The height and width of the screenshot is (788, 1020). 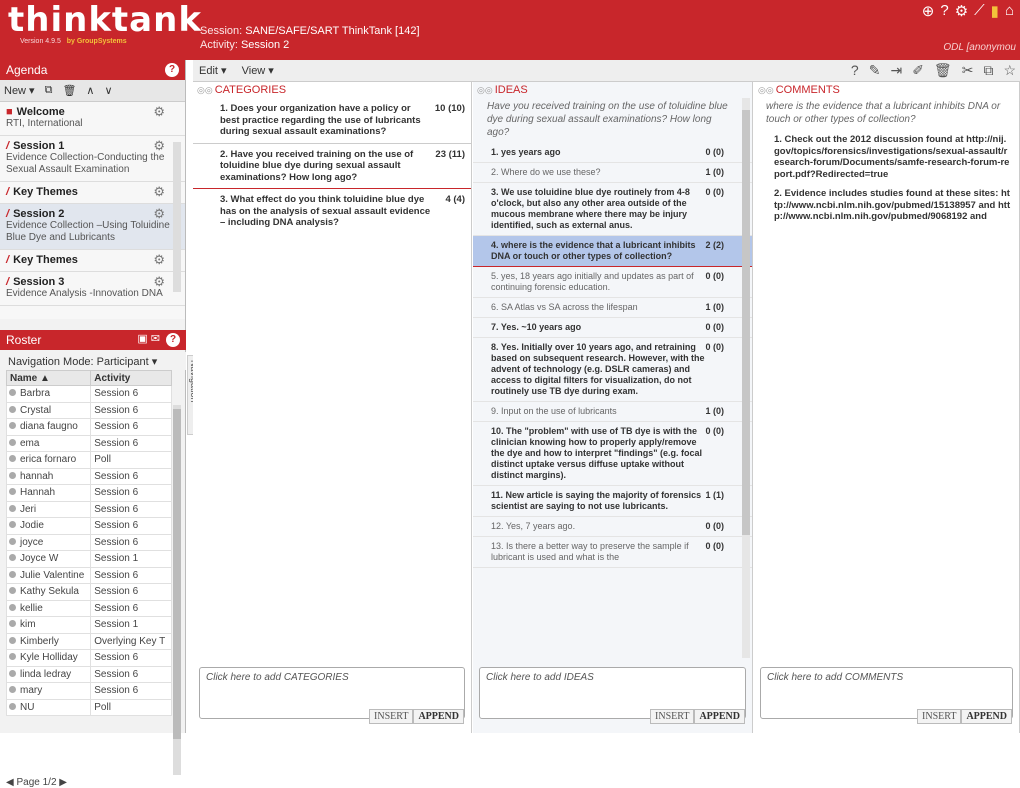 What do you see at coordinates (88, 559) in the screenshot?
I see `table-row: Joyce W Session 1` at bounding box center [88, 559].